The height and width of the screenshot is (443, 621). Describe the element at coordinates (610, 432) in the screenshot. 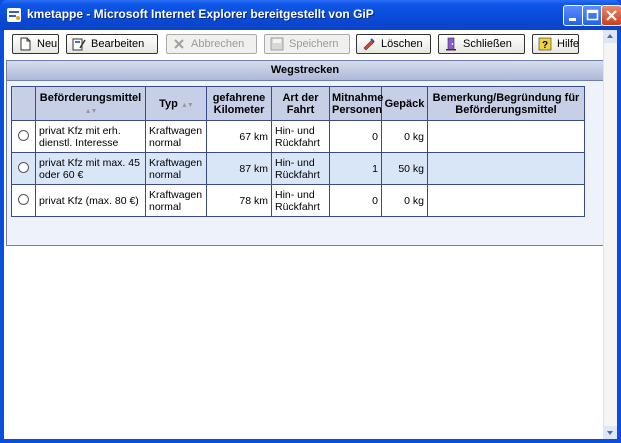

I see `scroll-down-button` at that location.